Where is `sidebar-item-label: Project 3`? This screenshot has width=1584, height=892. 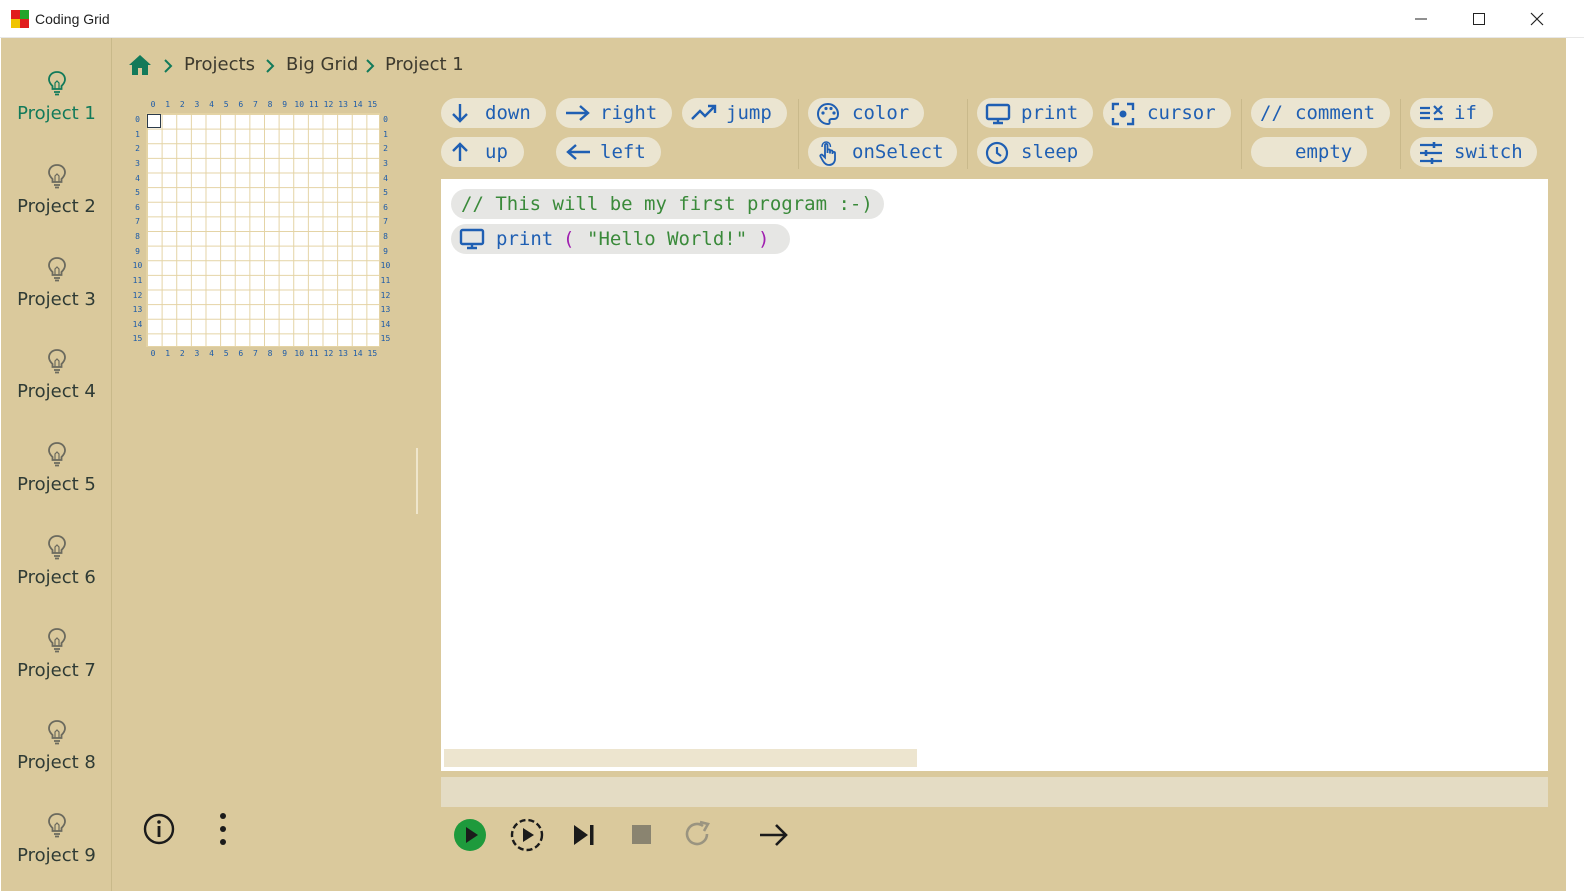 sidebar-item-label: Project 3 is located at coordinates (56, 299).